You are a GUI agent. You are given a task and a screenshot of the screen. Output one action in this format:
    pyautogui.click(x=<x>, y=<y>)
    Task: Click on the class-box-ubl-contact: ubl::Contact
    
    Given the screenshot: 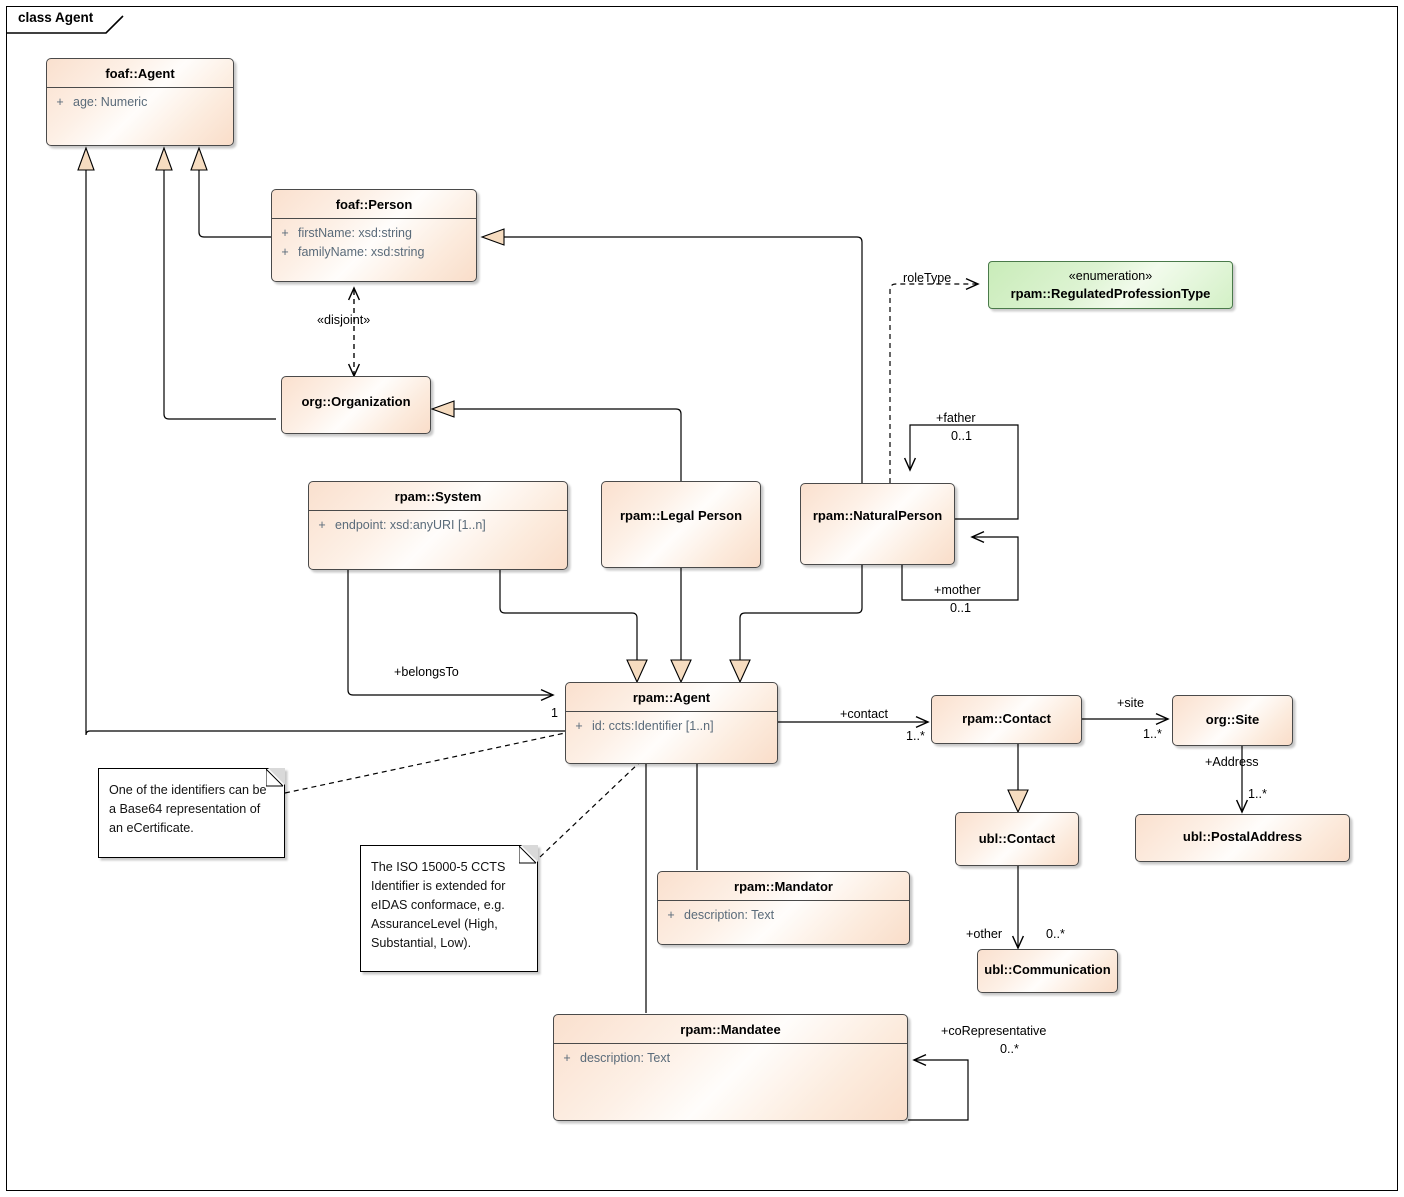 What is the action you would take?
    pyautogui.click(x=1017, y=839)
    